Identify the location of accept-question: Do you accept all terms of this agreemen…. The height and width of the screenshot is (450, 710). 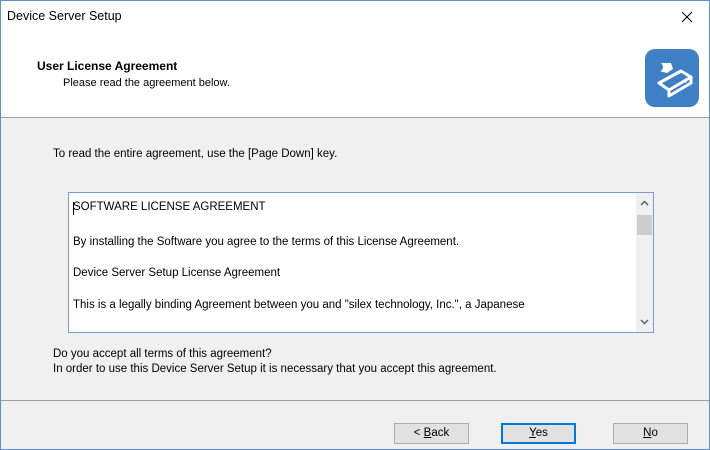
(275, 362).